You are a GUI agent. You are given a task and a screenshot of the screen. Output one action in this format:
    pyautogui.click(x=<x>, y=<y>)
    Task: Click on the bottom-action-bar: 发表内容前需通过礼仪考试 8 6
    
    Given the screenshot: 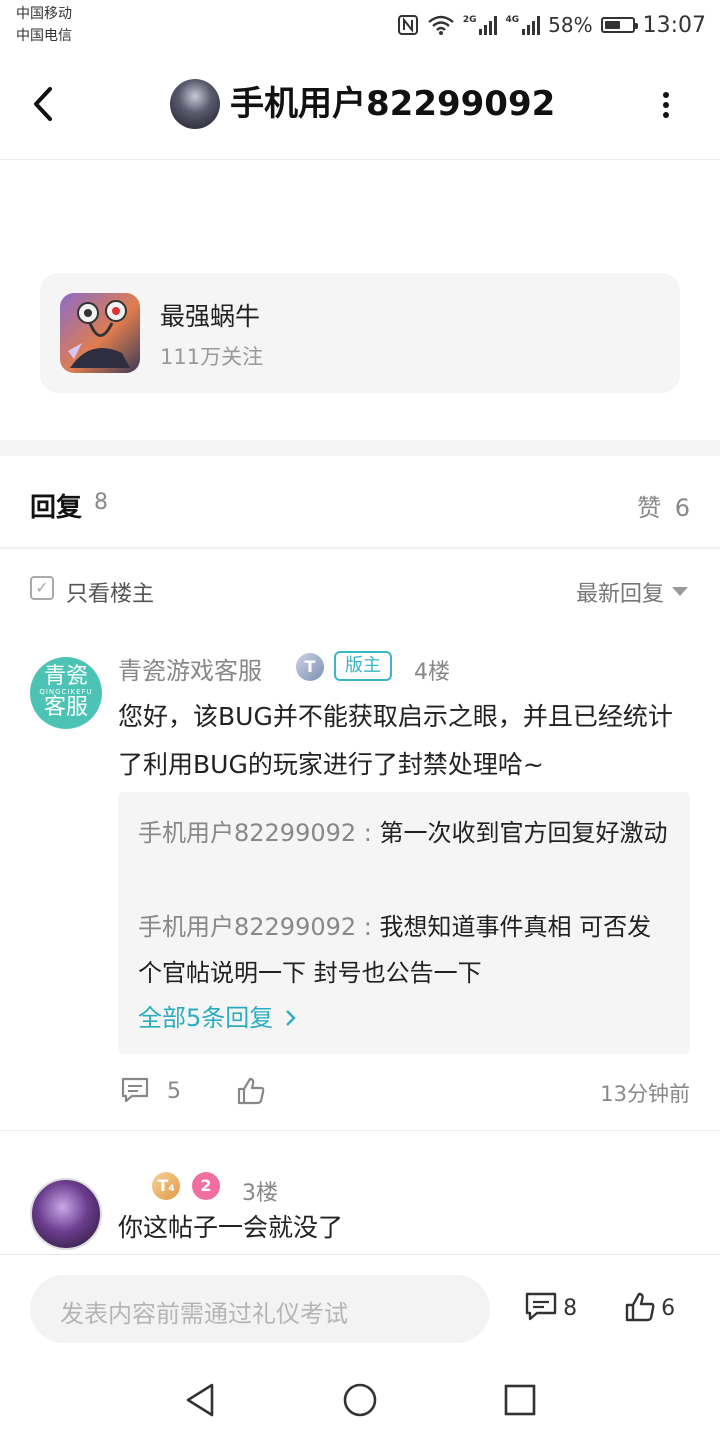 What is the action you would take?
    pyautogui.click(x=360, y=1307)
    